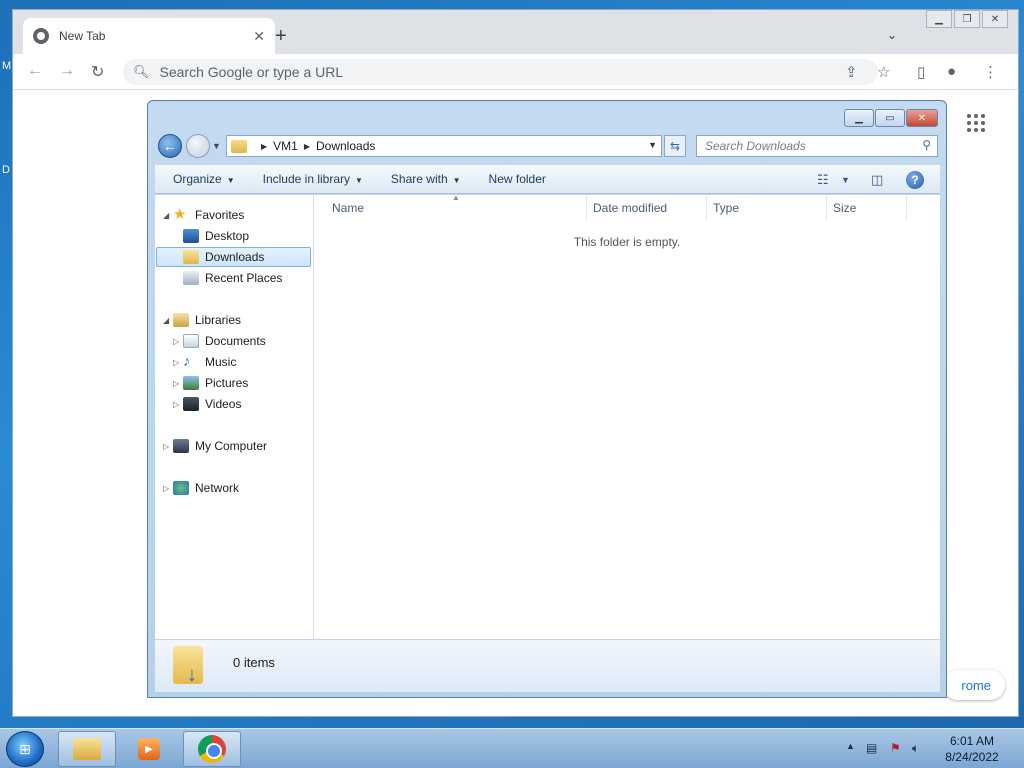  I want to click on more-menu-icon: ⋮, so click(990, 72).